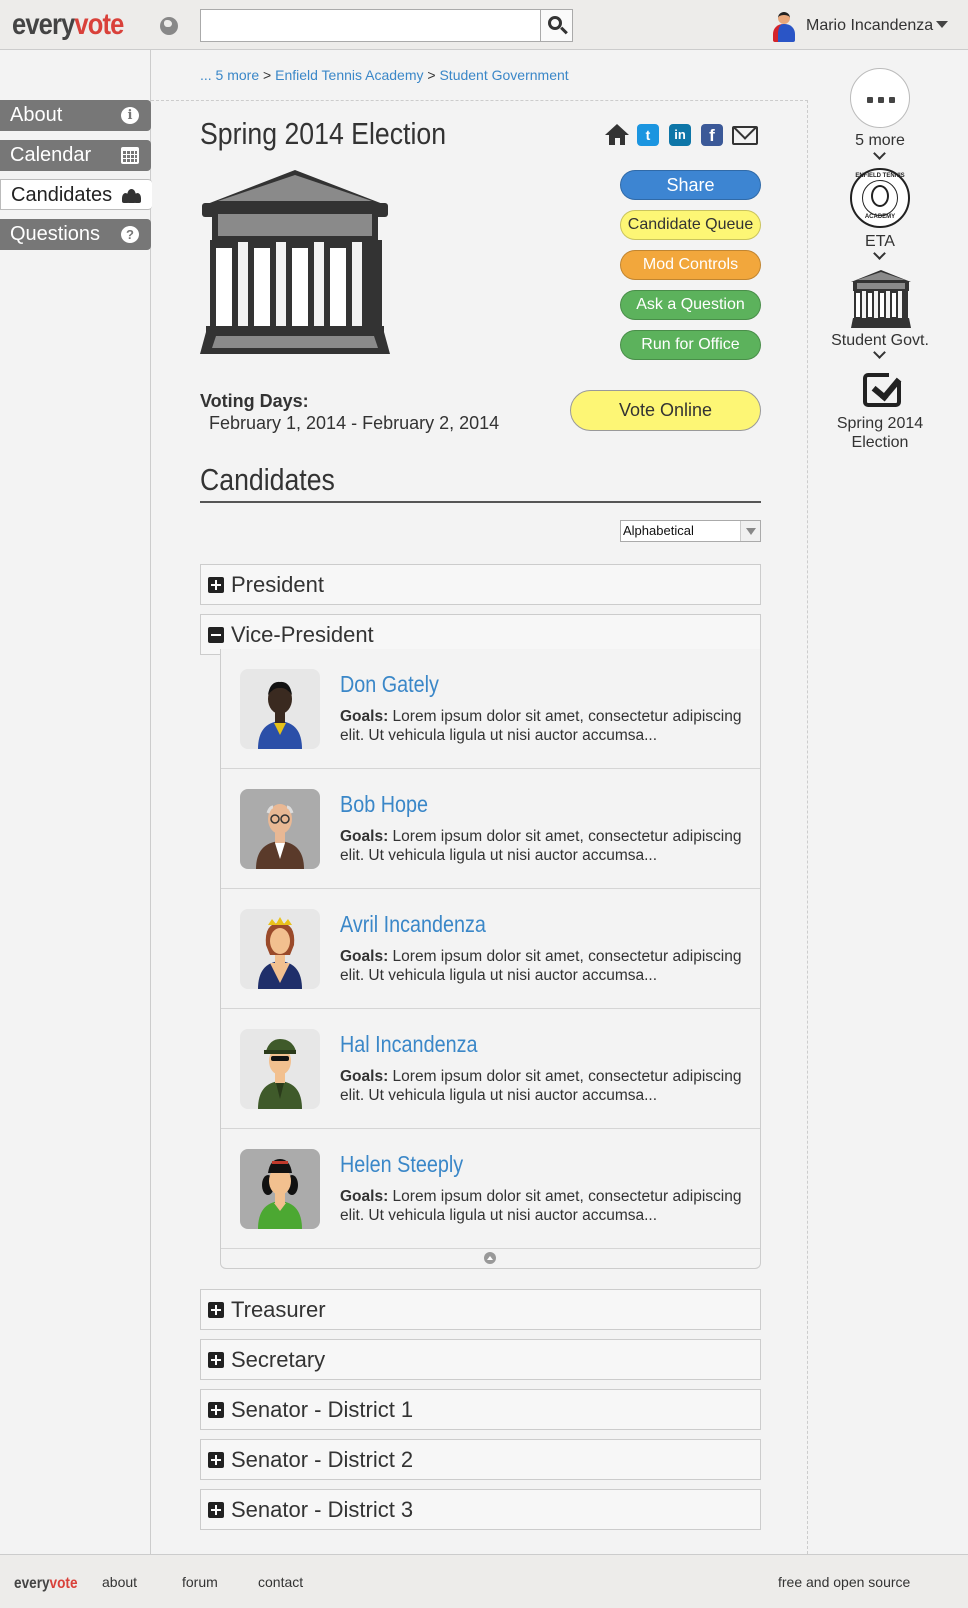 This screenshot has height=1608, width=968. Describe the element at coordinates (480, 1309) in the screenshot. I see `office-treasurer: Treasurer` at that location.